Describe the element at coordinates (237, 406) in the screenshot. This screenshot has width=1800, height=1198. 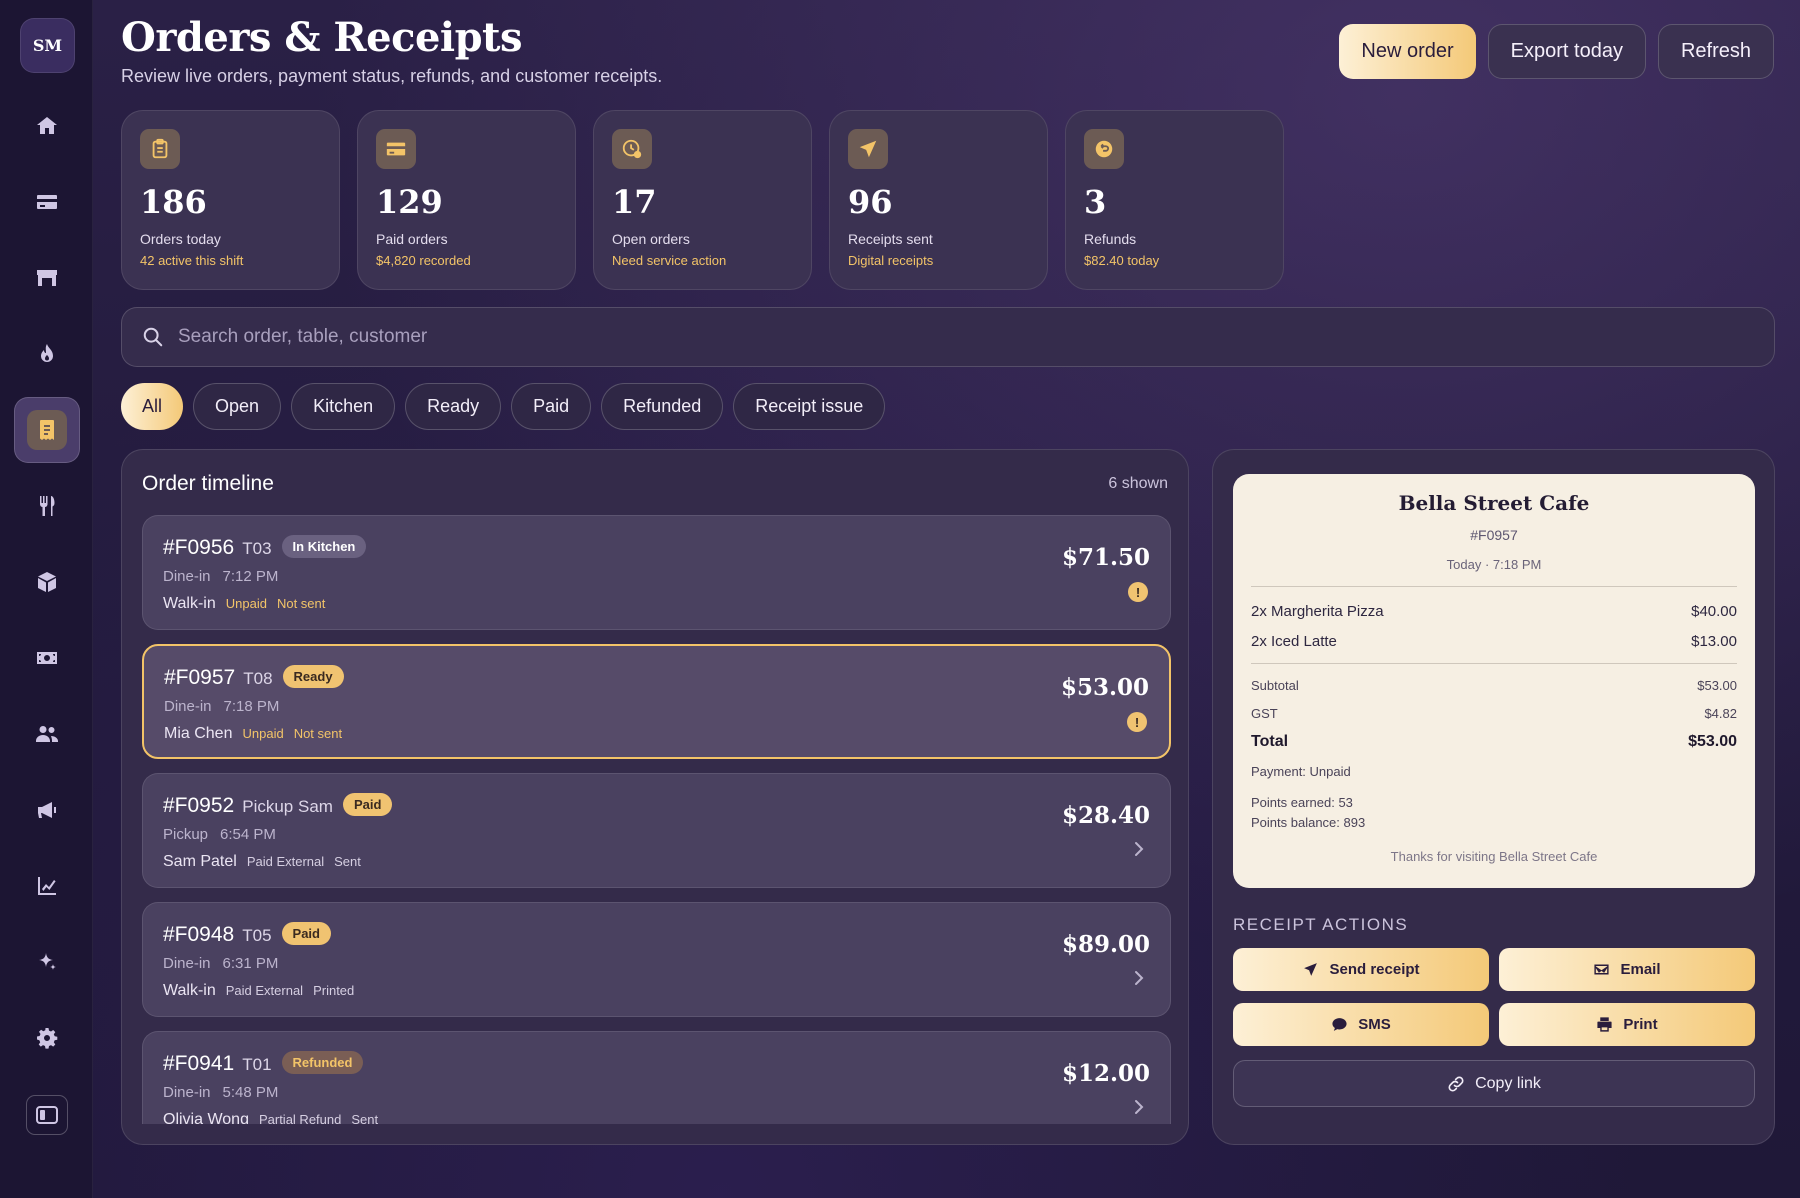
I see `filter-chip-open: Open` at that location.